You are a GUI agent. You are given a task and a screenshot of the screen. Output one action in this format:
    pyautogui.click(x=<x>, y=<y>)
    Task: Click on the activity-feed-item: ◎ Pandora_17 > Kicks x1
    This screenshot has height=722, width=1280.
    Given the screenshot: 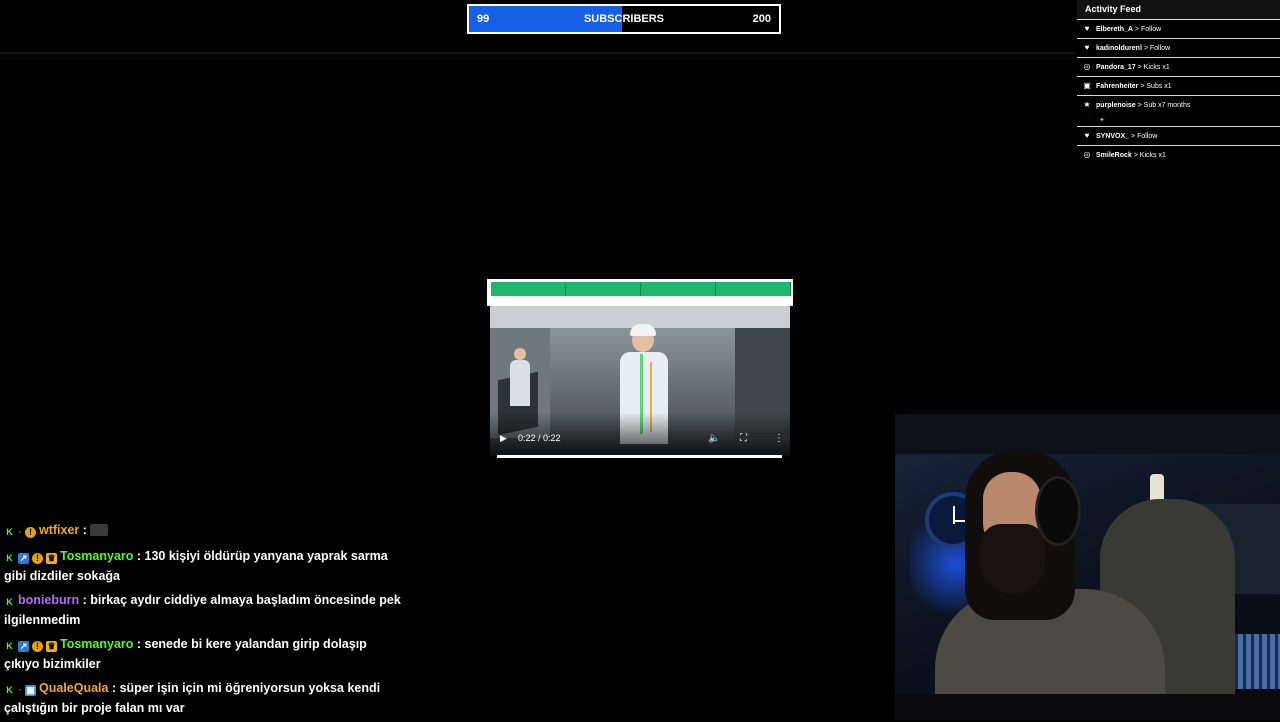 What is the action you would take?
    pyautogui.click(x=1178, y=66)
    